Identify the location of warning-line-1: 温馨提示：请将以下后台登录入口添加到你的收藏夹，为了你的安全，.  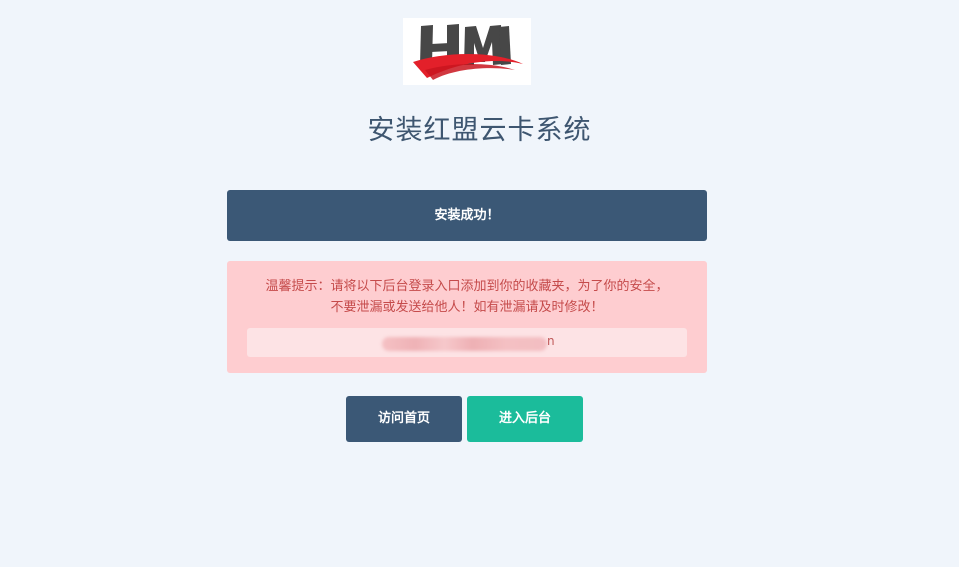
(467, 286).